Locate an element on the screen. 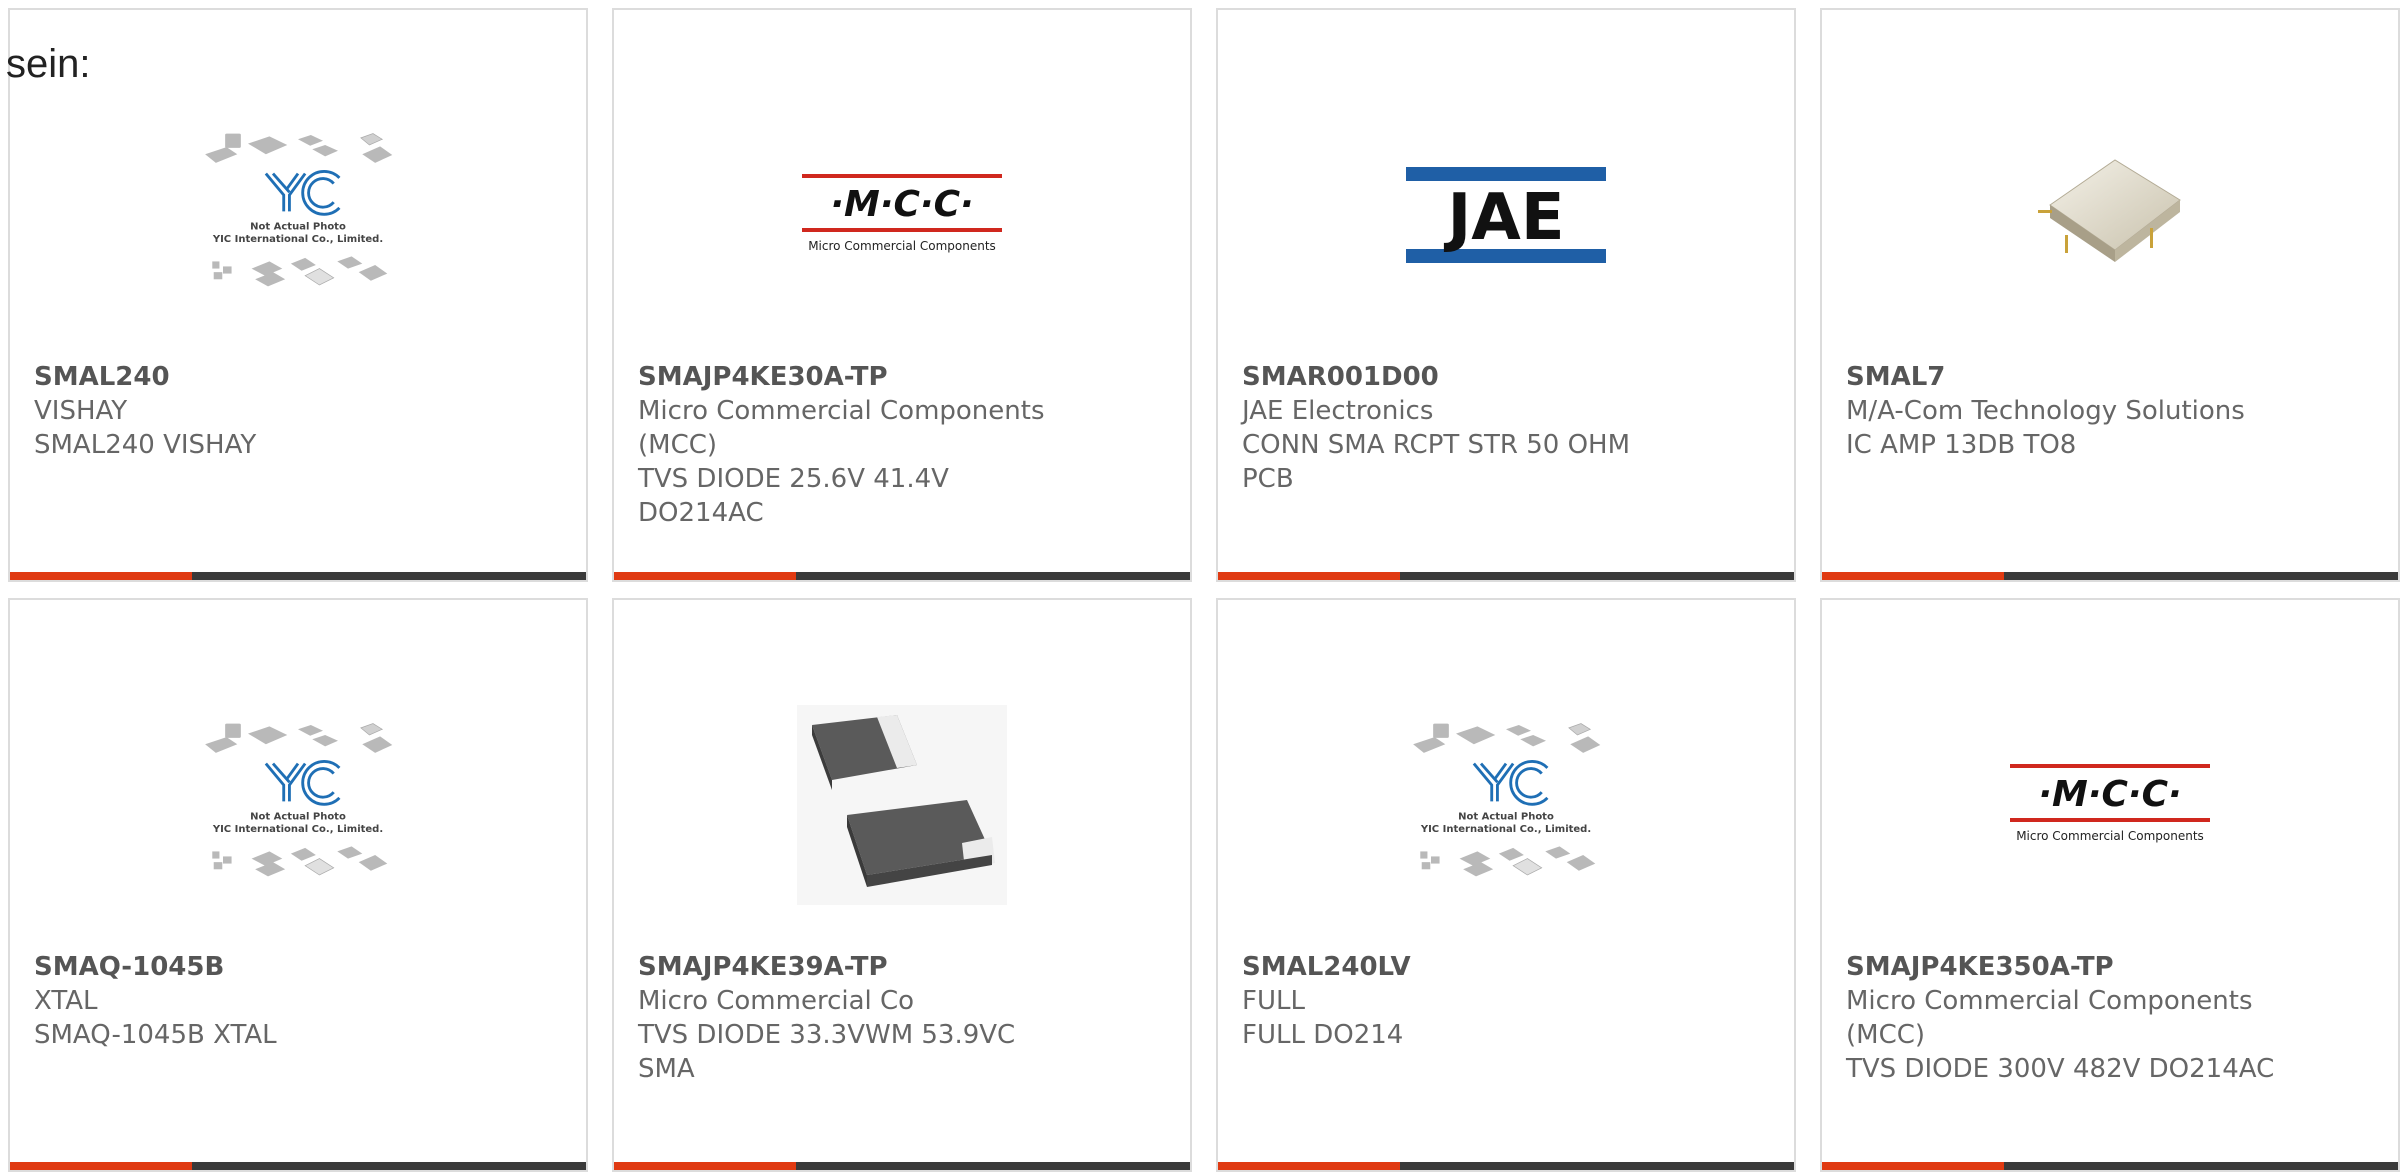  product-text: SMAQ-1045B XTAL SMAQ-1045B XTAL is located at coordinates (294, 1001).